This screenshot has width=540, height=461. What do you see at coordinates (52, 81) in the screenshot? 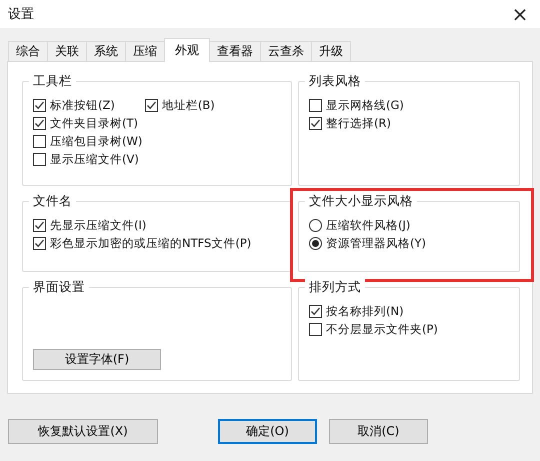
I see `group-title: 工具栏` at bounding box center [52, 81].